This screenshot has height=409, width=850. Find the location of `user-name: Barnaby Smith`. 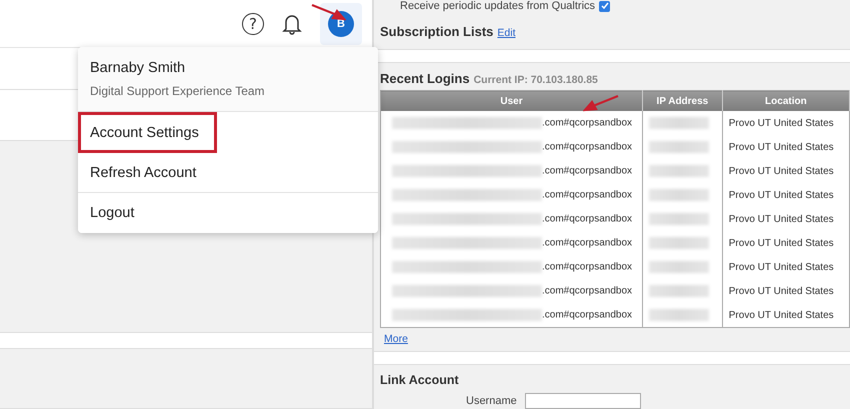

user-name: Barnaby Smith is located at coordinates (138, 68).